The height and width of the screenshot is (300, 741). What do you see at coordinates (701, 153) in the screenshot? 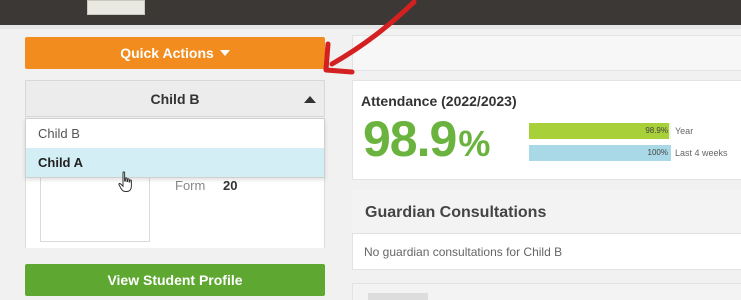
I see `attendance-bar-weeks-label: Last 4 weeks` at bounding box center [701, 153].